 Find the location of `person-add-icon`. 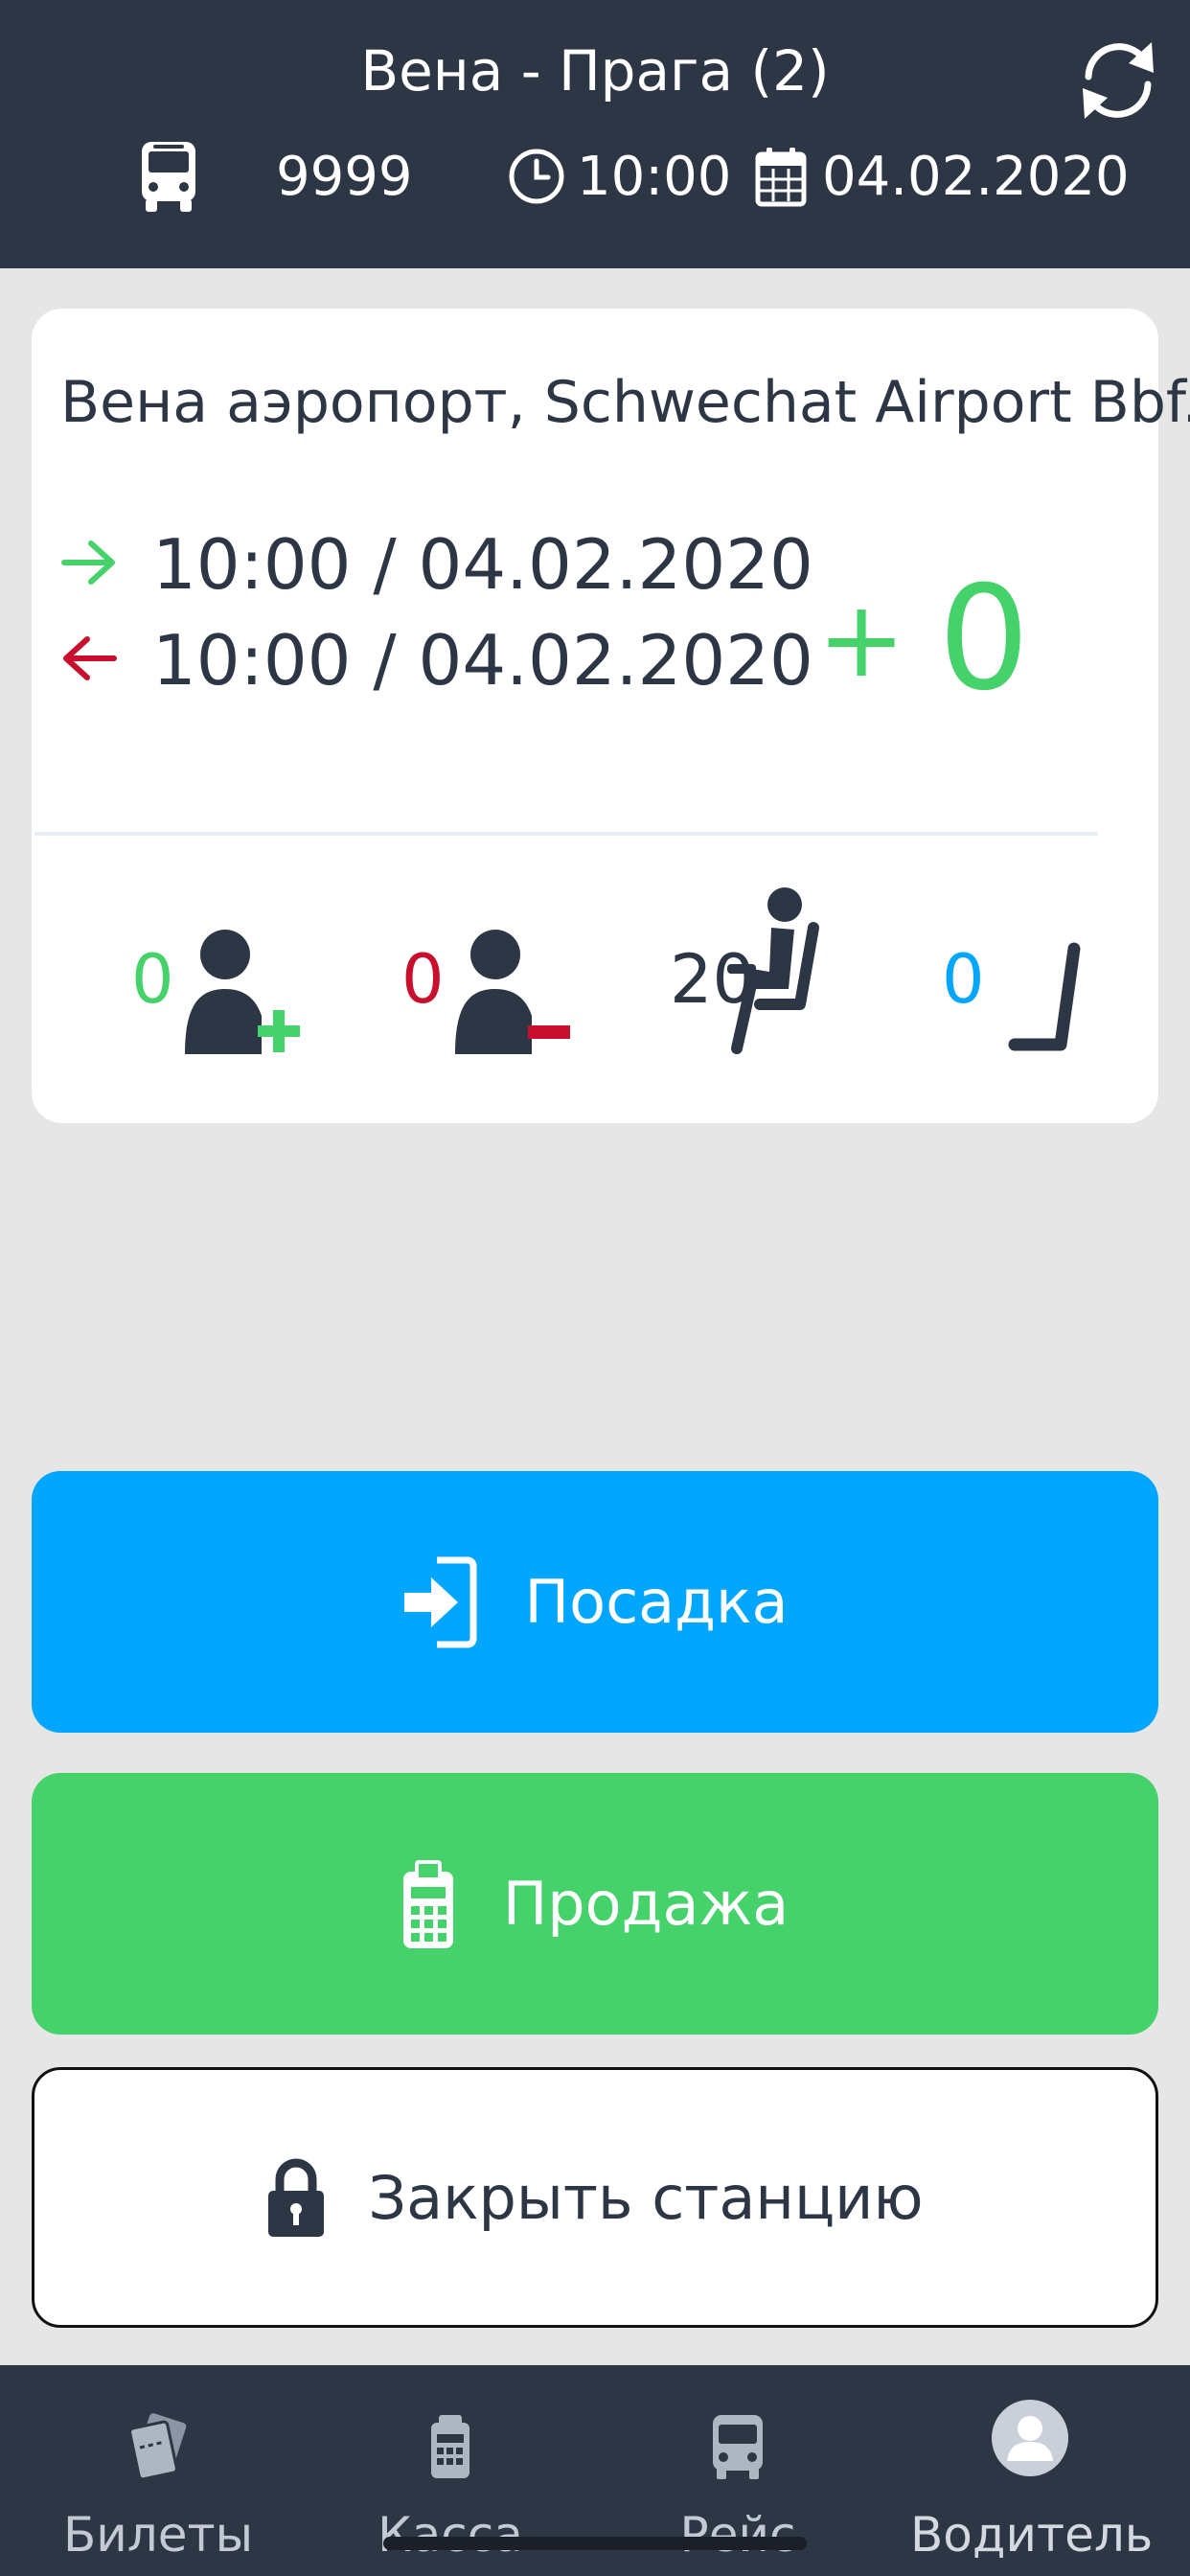

person-add-icon is located at coordinates (243, 994).